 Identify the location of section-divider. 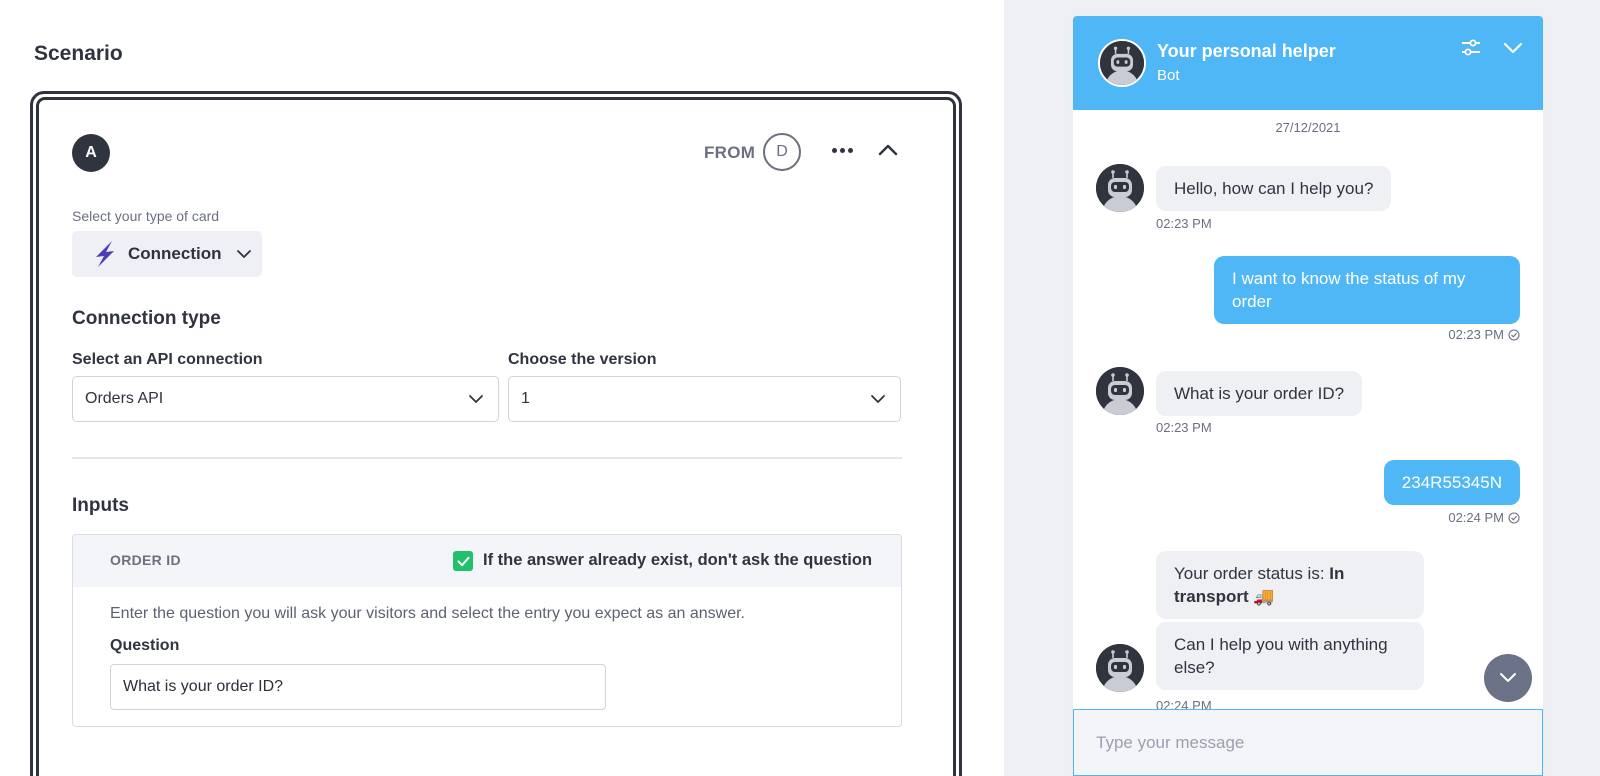
(487, 458).